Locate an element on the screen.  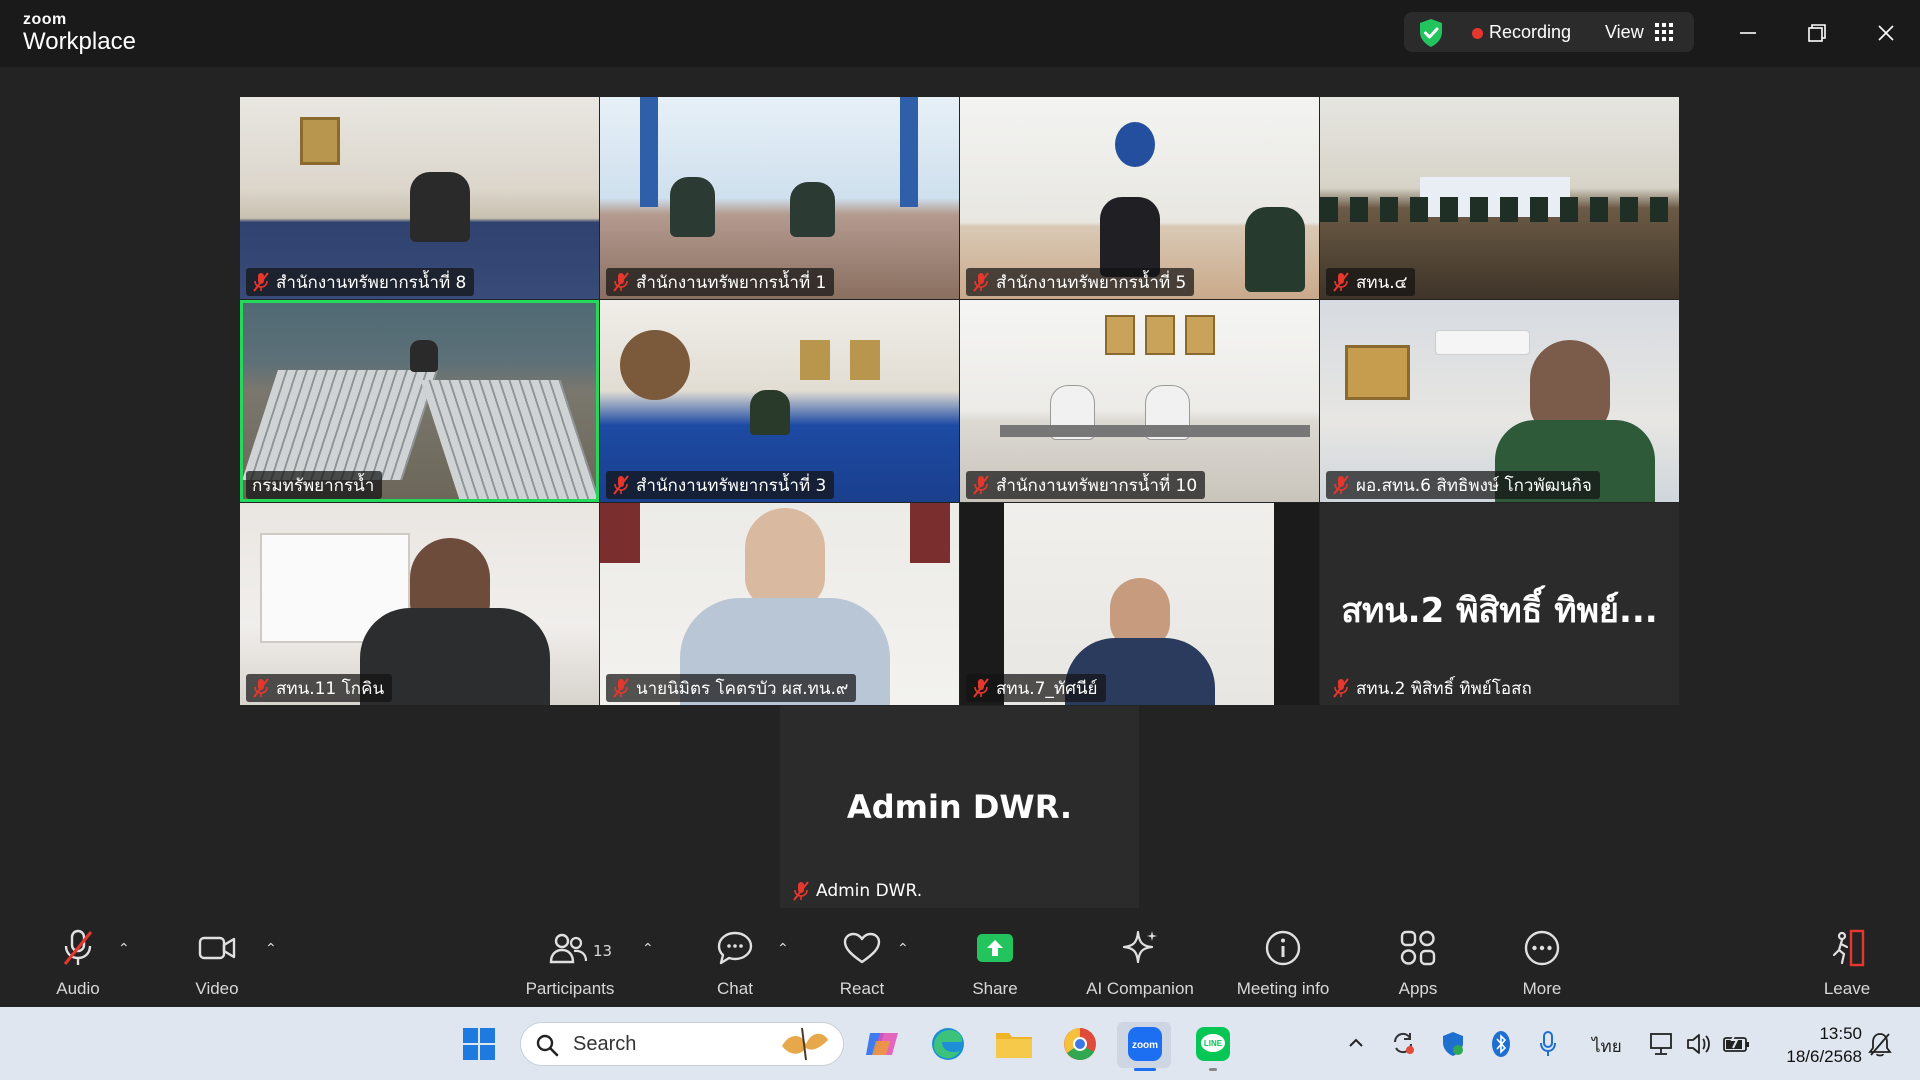
chat-button: Chat is located at coordinates (735, 966).